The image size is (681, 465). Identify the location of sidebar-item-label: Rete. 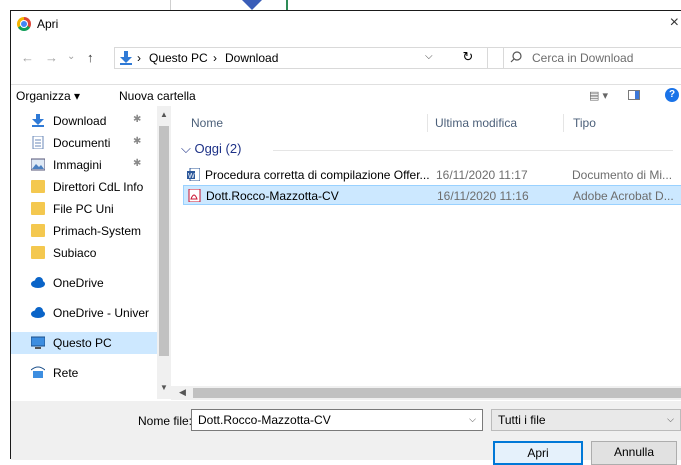
(66, 373).